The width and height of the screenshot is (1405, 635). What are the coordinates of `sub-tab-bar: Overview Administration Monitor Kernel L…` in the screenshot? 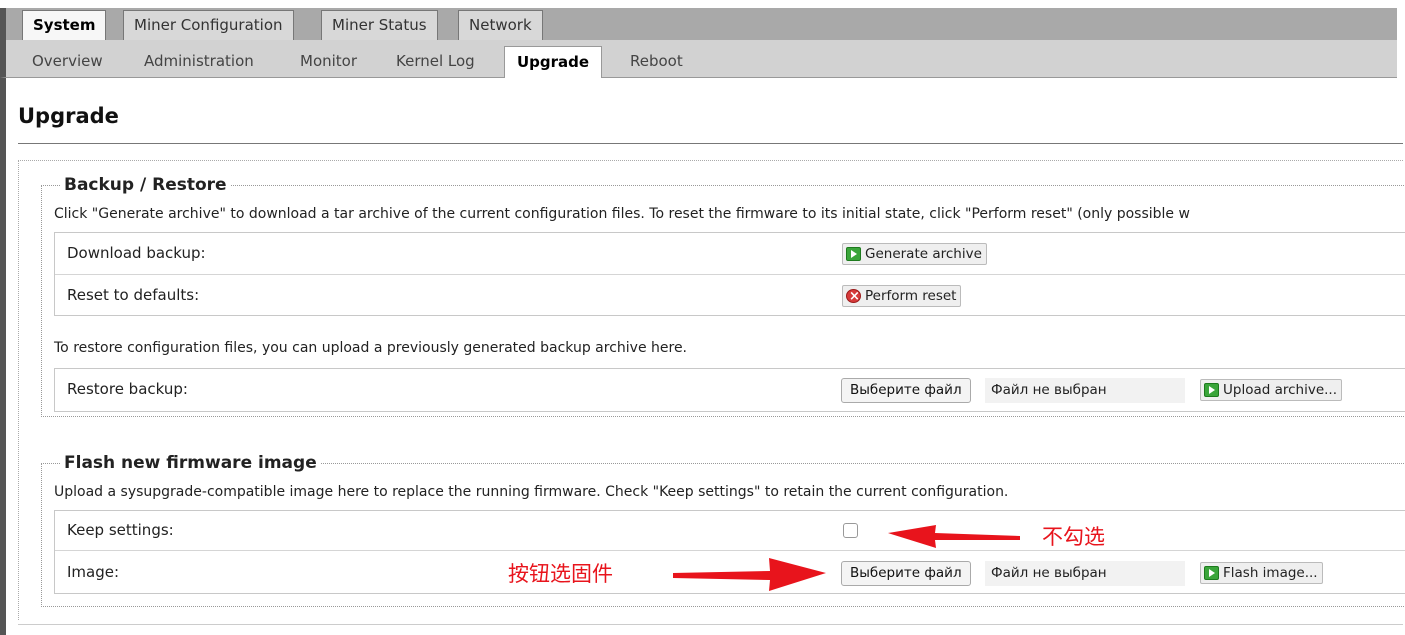 It's located at (698, 59).